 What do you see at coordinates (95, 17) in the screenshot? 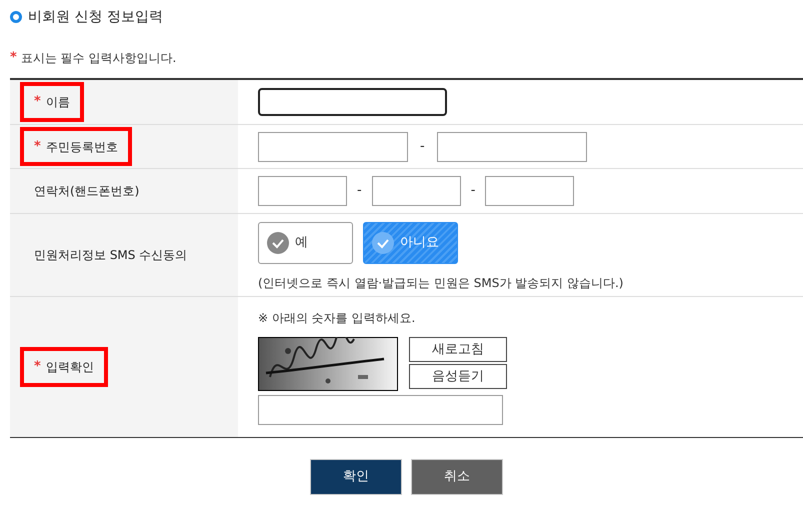
I see `section-title: 비회원 신청 정보입력` at bounding box center [95, 17].